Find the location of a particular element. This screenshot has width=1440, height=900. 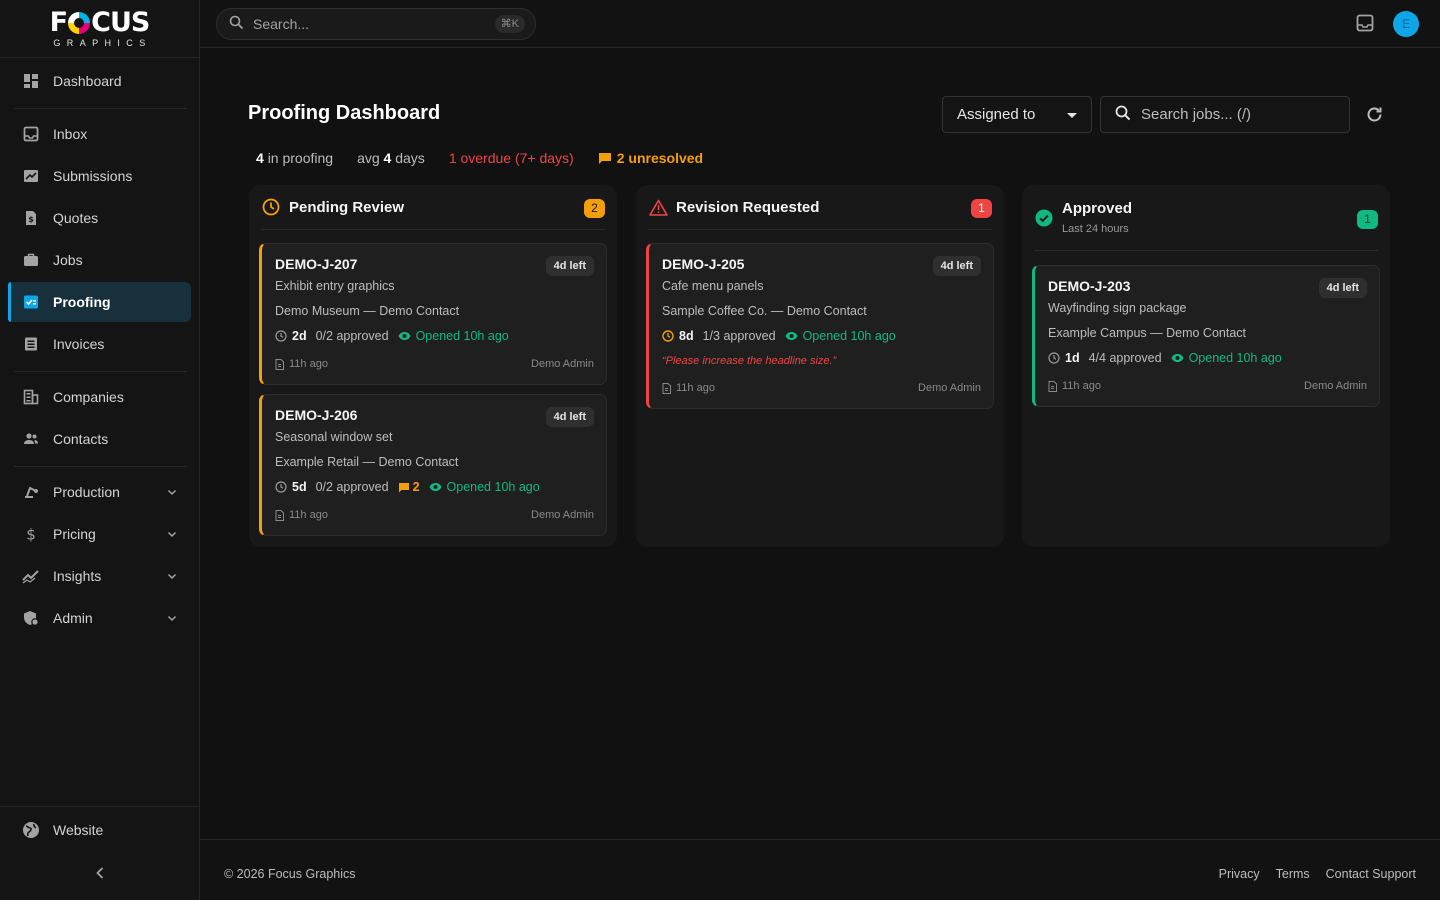

job-id: DEMO-J-206 is located at coordinates (316, 415).